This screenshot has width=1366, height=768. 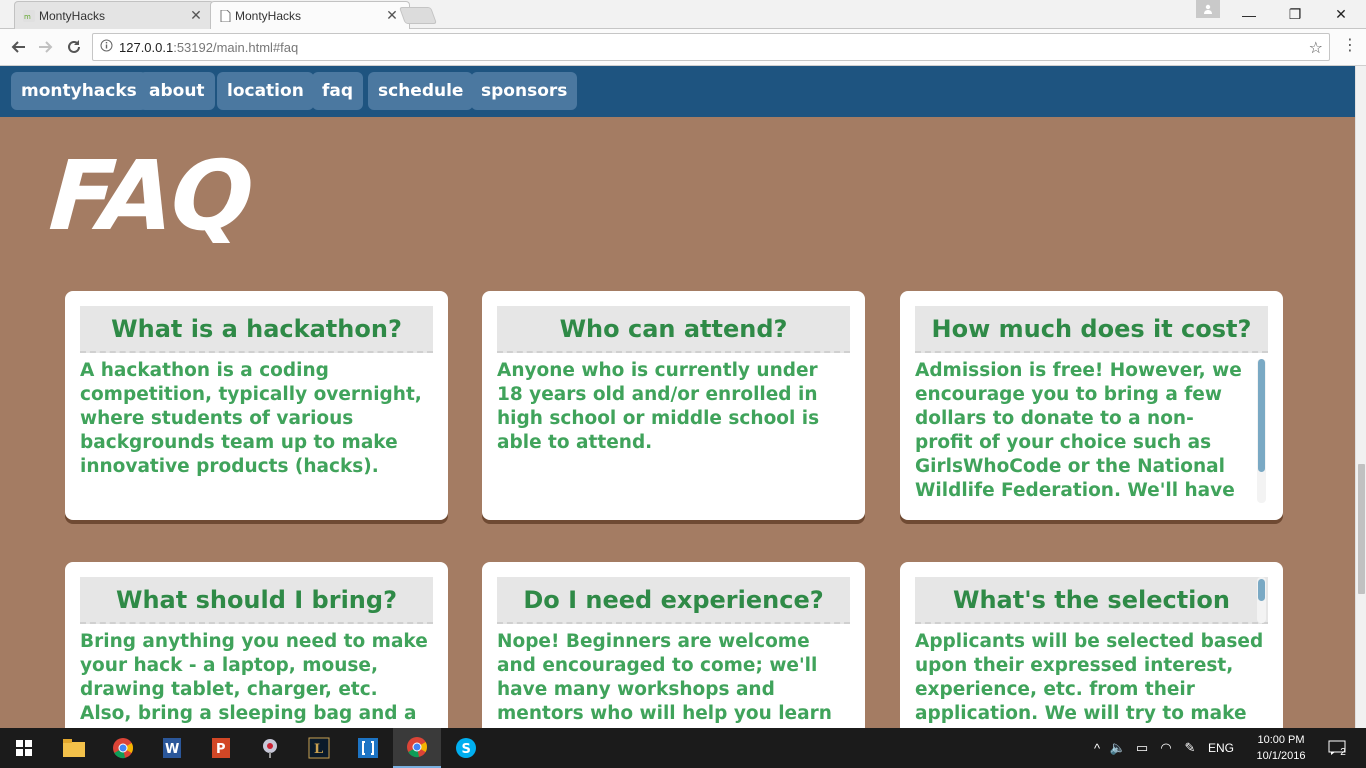 What do you see at coordinates (1281, 756) in the screenshot?
I see `clock-date: 10/1/2016` at bounding box center [1281, 756].